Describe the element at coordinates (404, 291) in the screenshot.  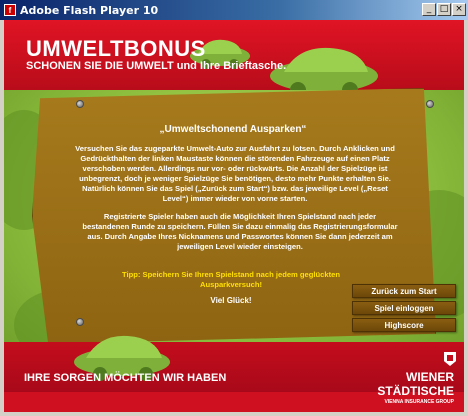
I see `back-to-start-button: Zurück zum Start` at that location.